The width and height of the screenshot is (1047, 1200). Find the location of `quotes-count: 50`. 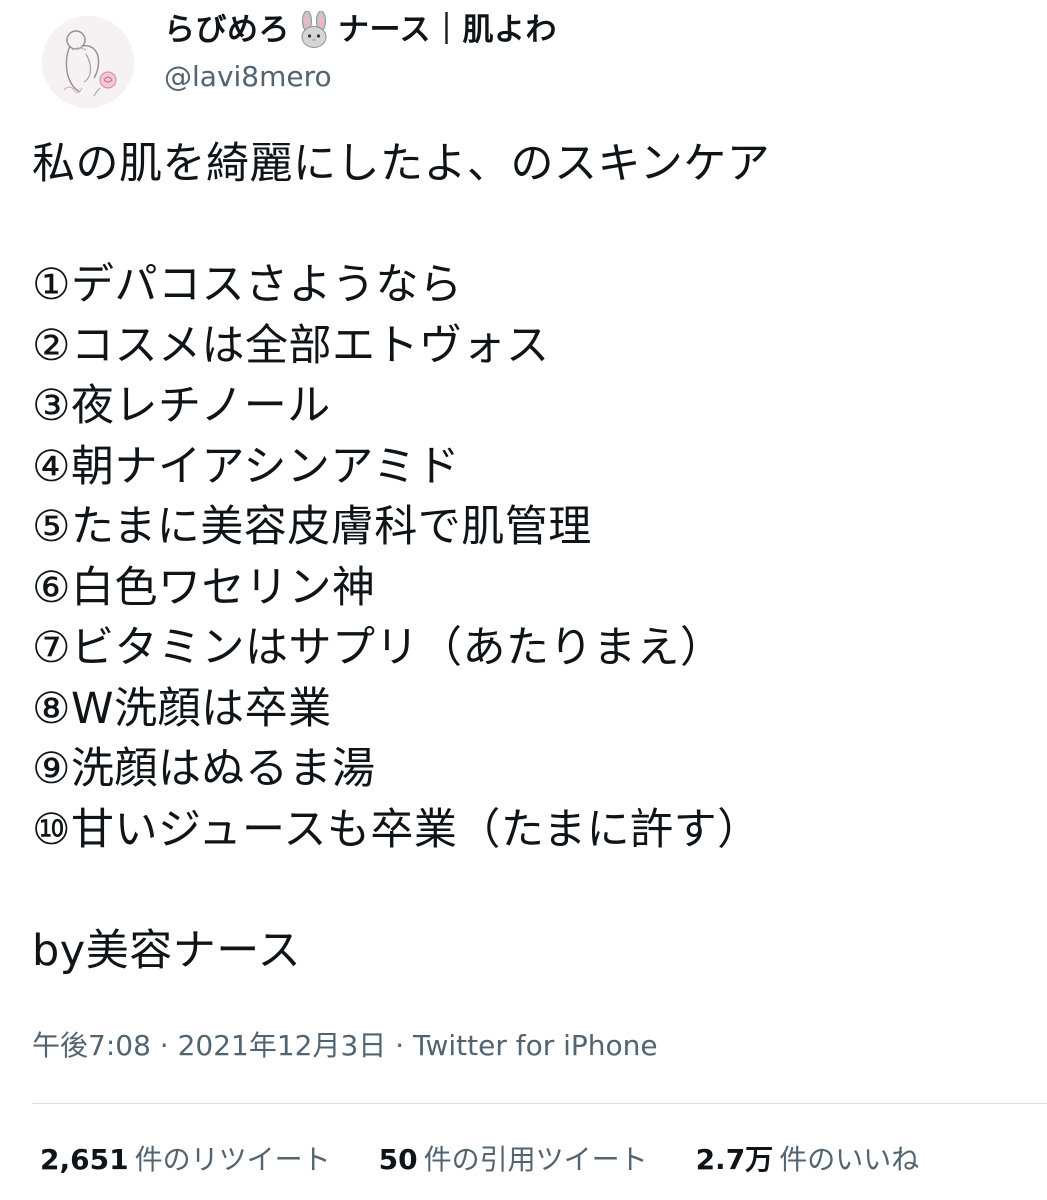

quotes-count: 50 is located at coordinates (398, 1159).